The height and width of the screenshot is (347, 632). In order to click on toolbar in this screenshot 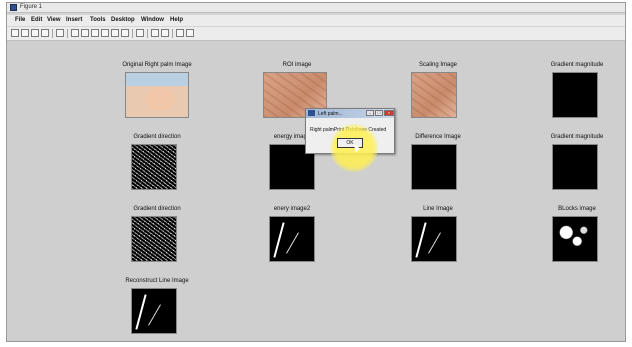, I will do `click(316, 34)`.